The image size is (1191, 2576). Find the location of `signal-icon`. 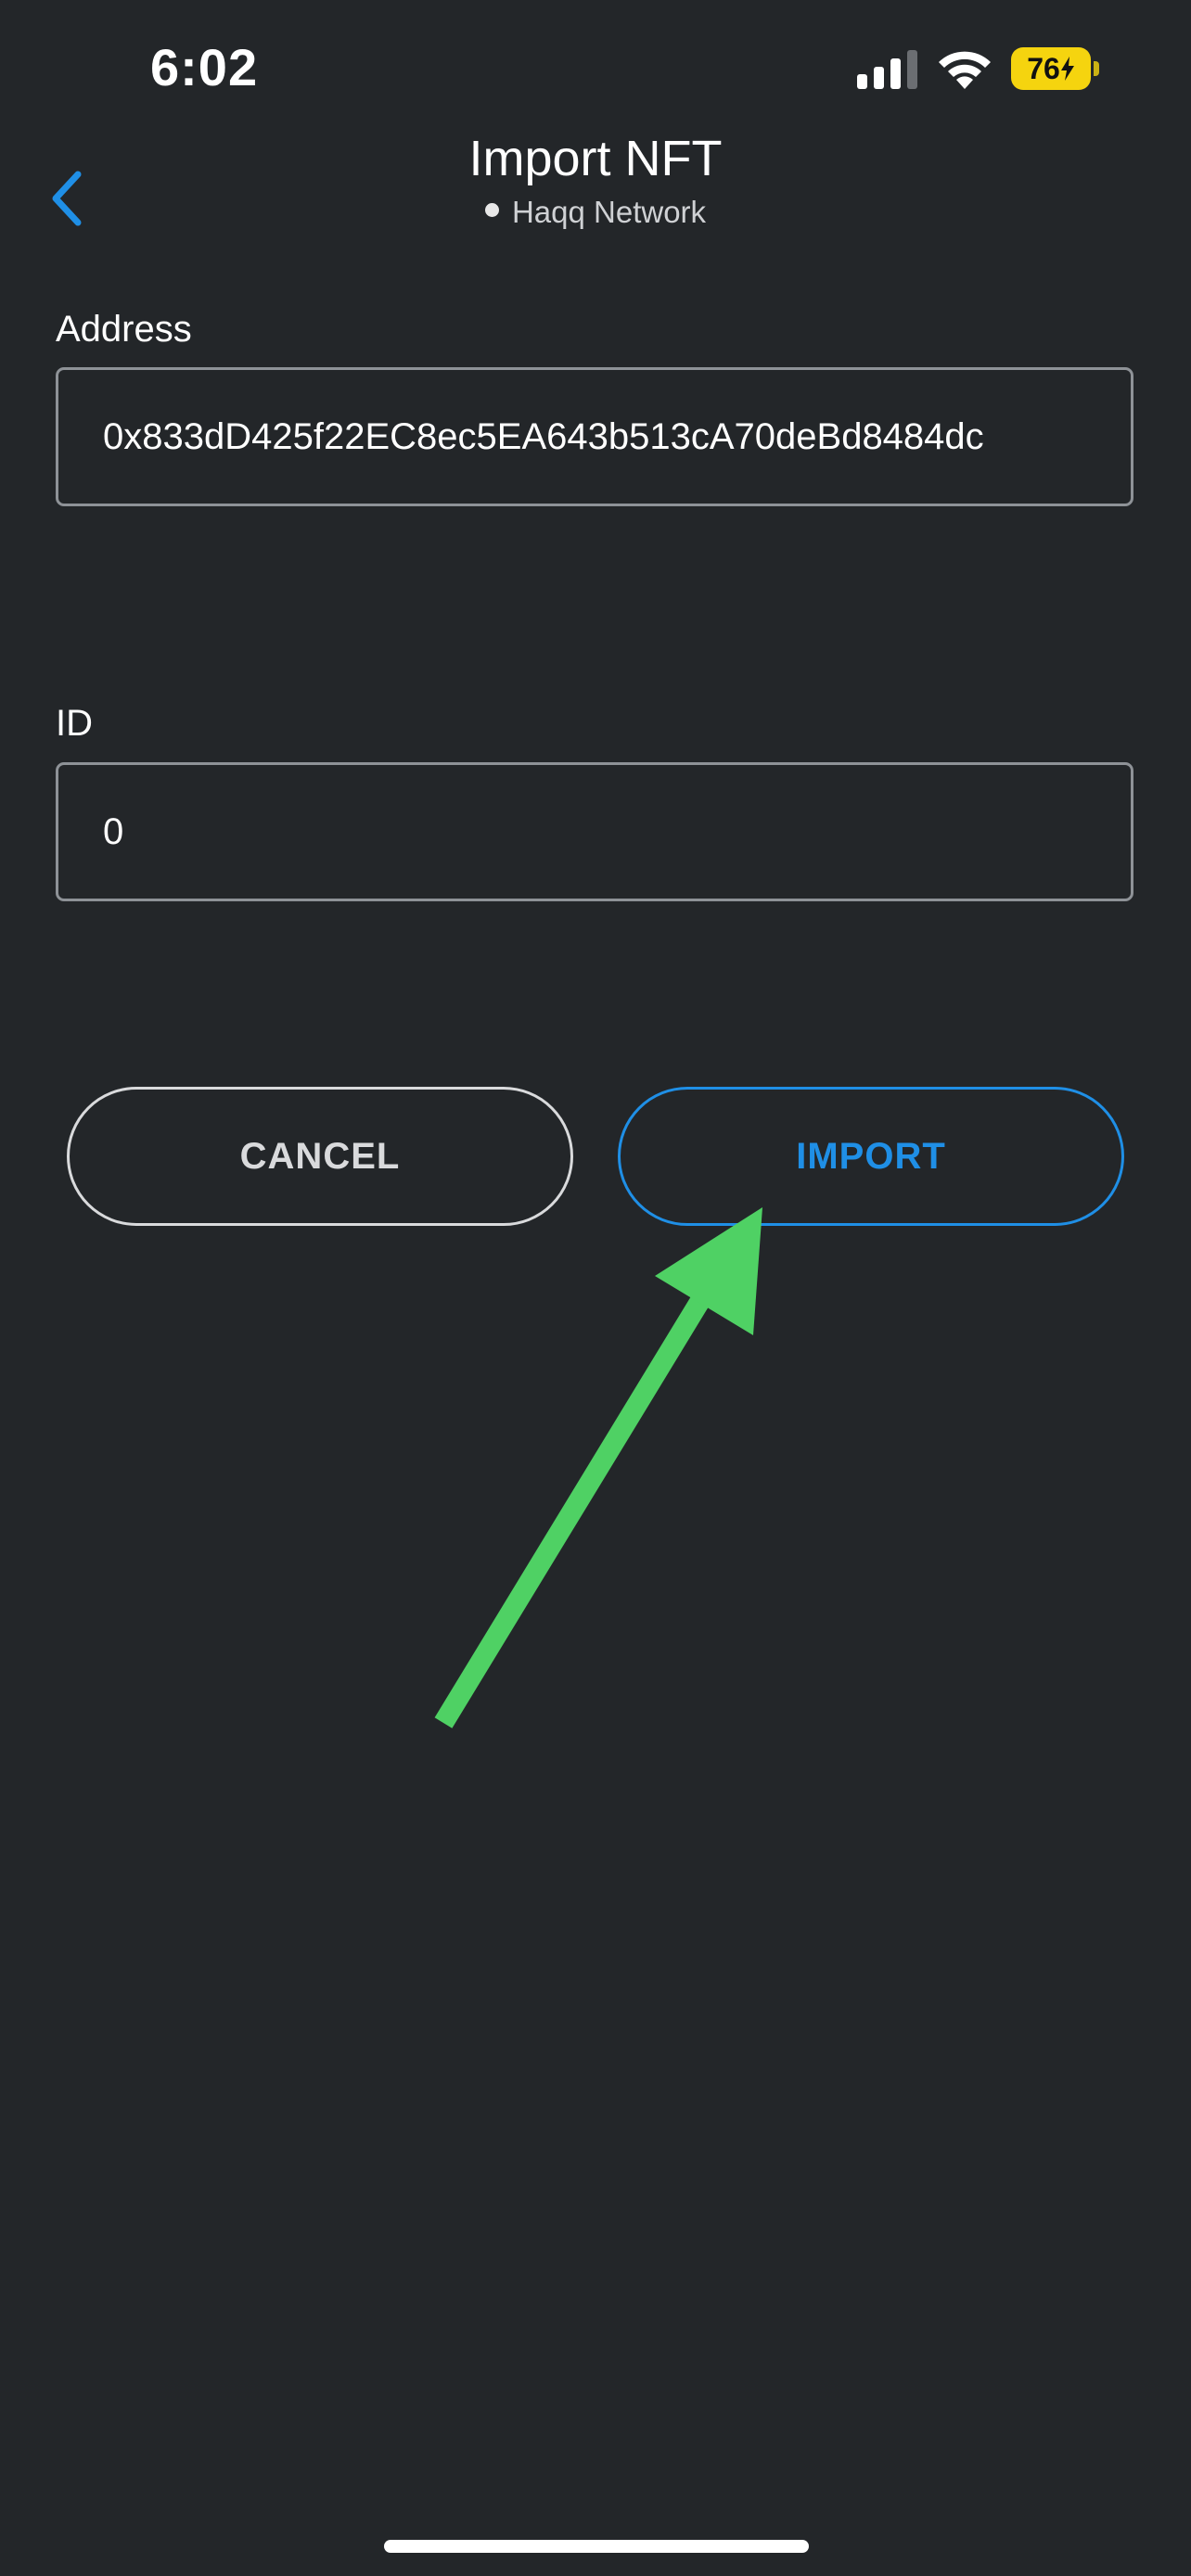

signal-icon is located at coordinates (887, 69).